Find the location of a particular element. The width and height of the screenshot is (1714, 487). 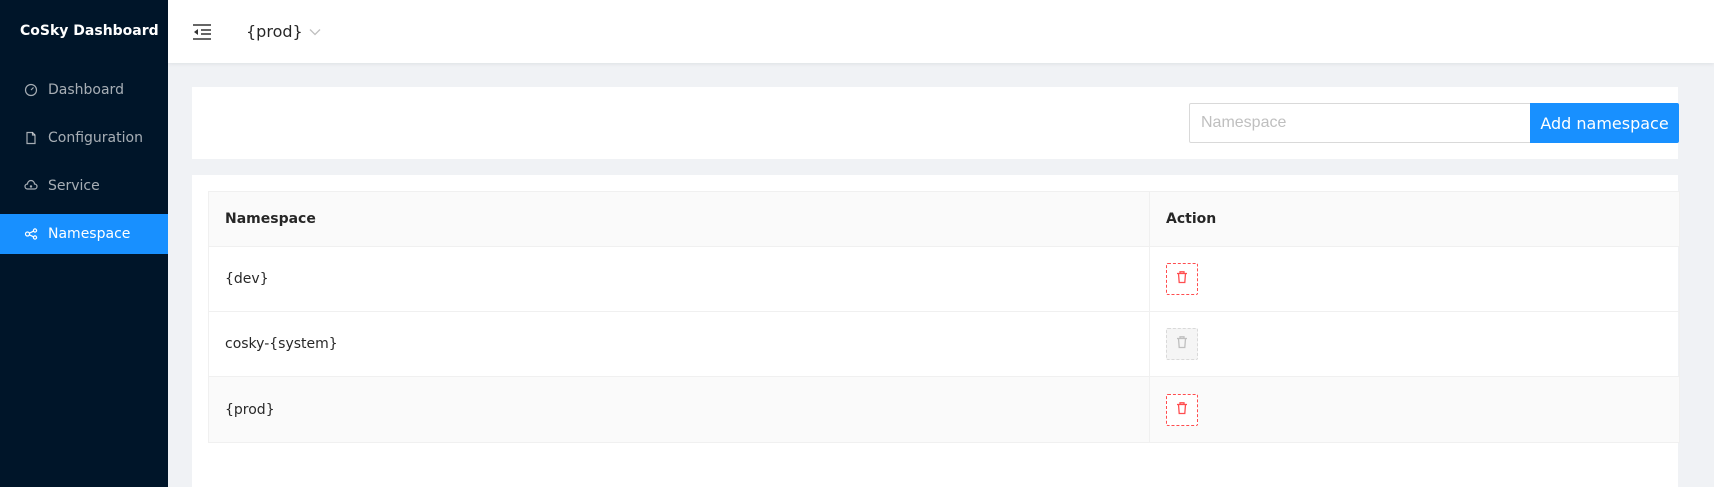

namespace-input is located at coordinates (1360, 123).